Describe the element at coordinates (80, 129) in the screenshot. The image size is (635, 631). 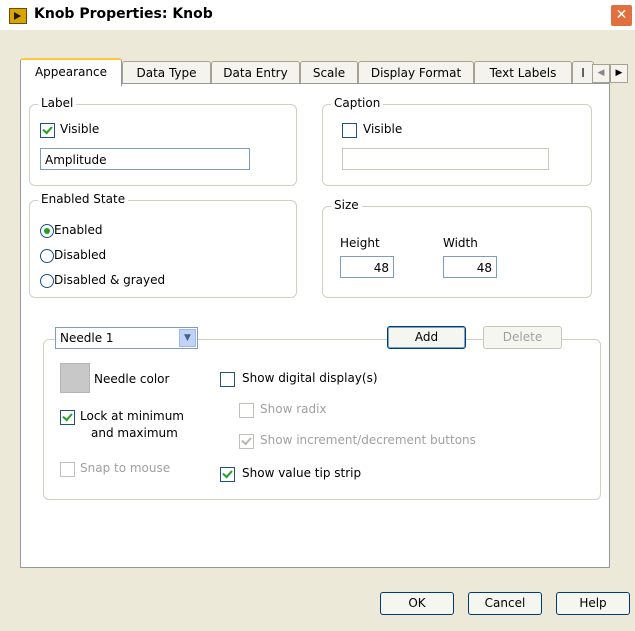
I see `label-visible-text: Visible` at that location.